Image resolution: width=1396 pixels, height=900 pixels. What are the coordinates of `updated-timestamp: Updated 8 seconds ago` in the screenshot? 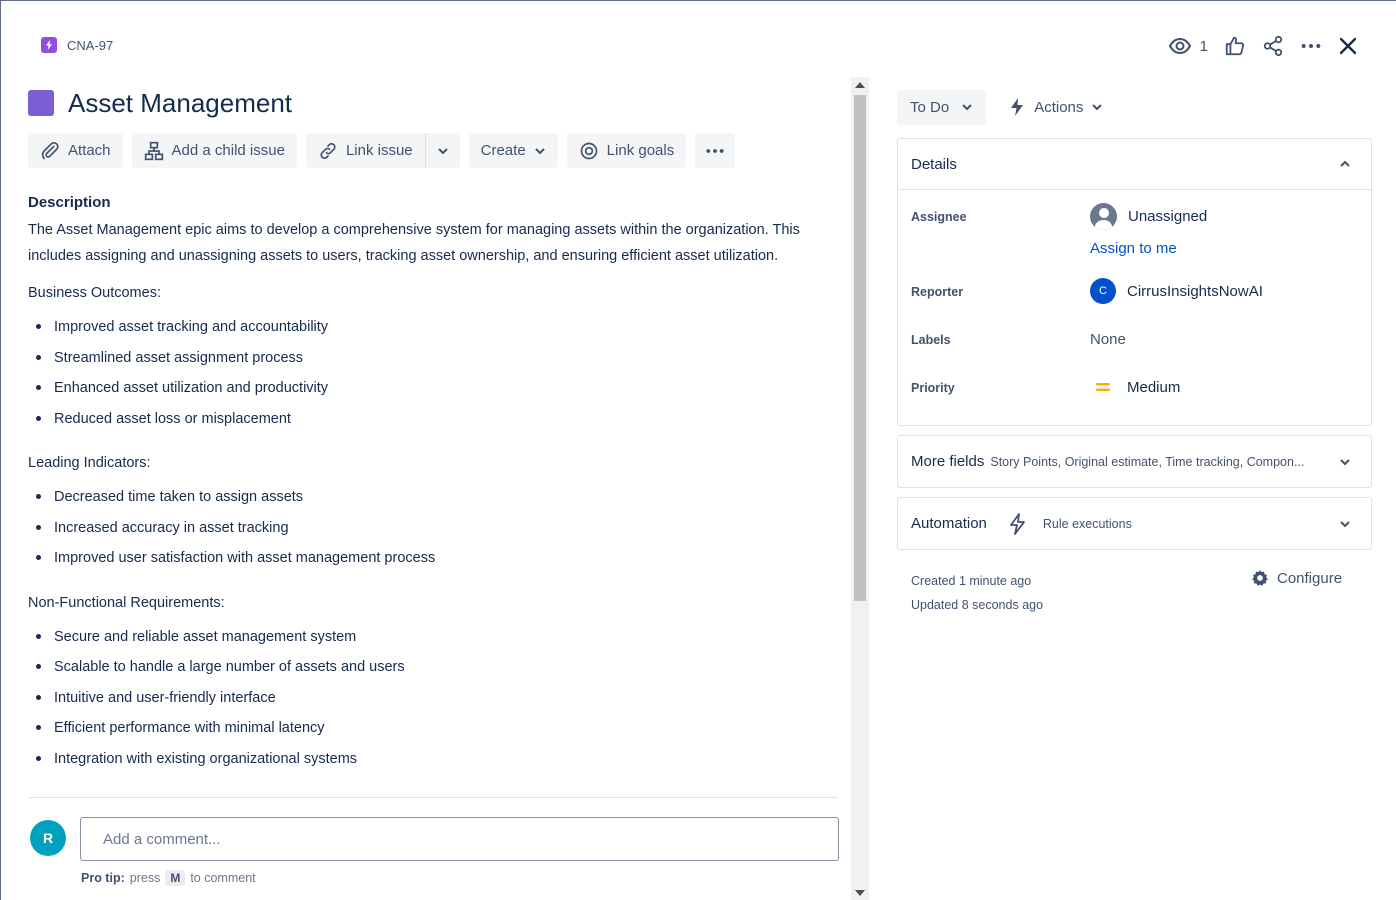 It's located at (977, 605).